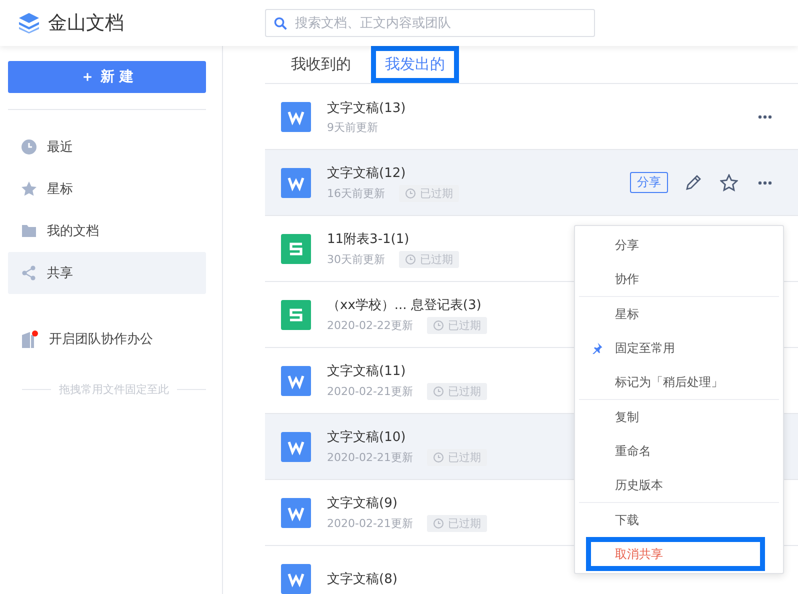  Describe the element at coordinates (597, 348) in the screenshot. I see `pin-icon` at that location.